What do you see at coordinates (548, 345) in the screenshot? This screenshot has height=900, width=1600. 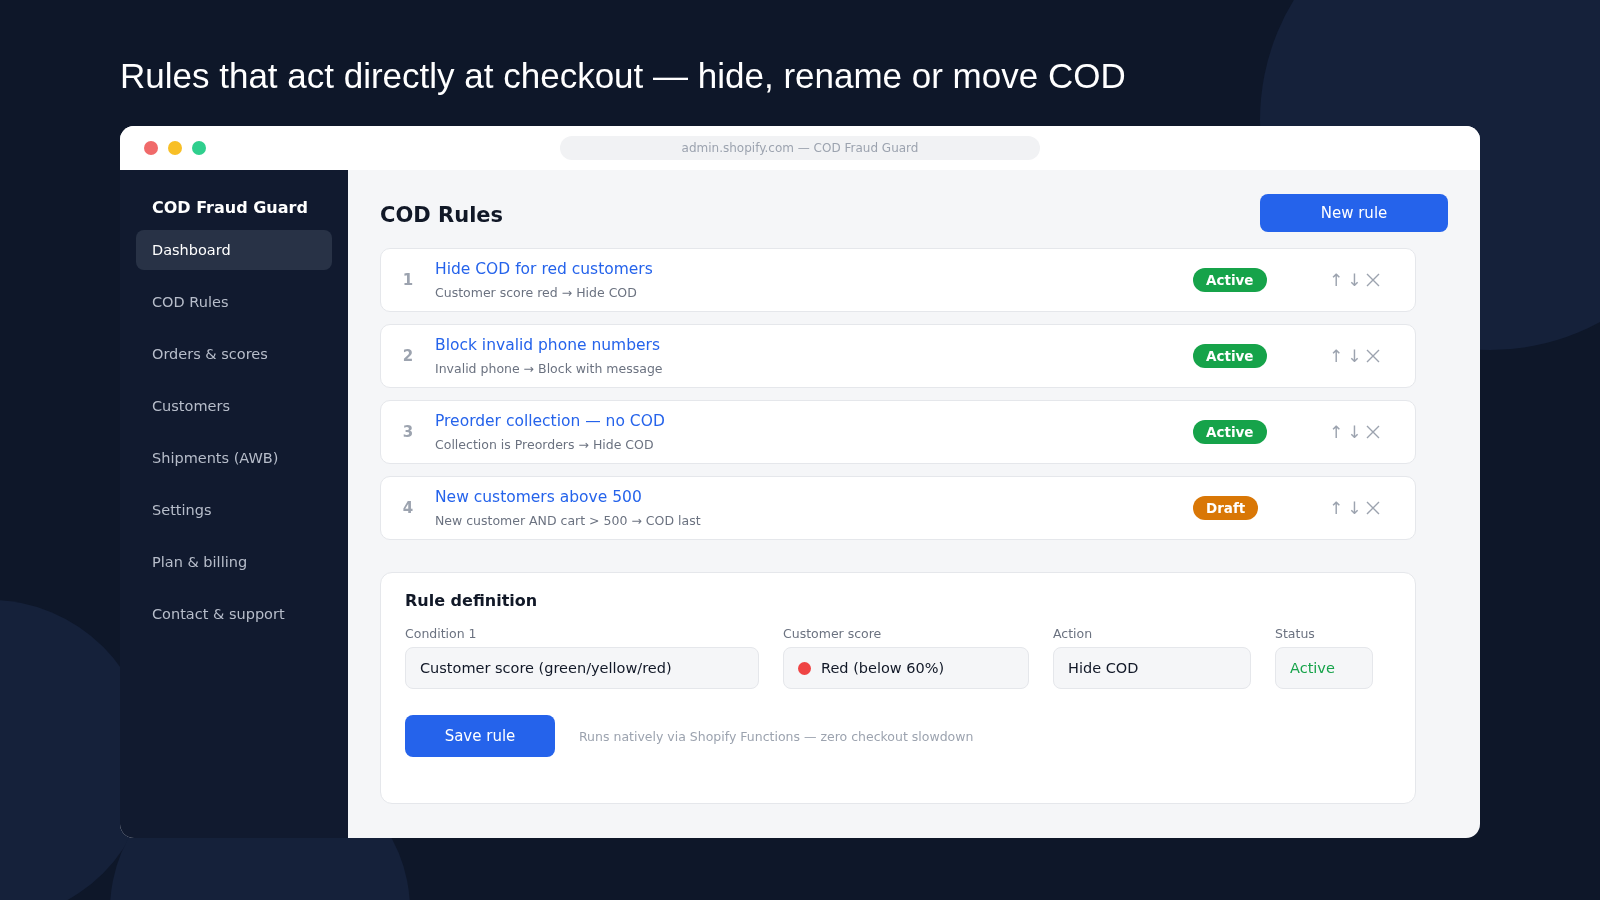 I see `rule-title-link: Block invalid phone numbers` at bounding box center [548, 345].